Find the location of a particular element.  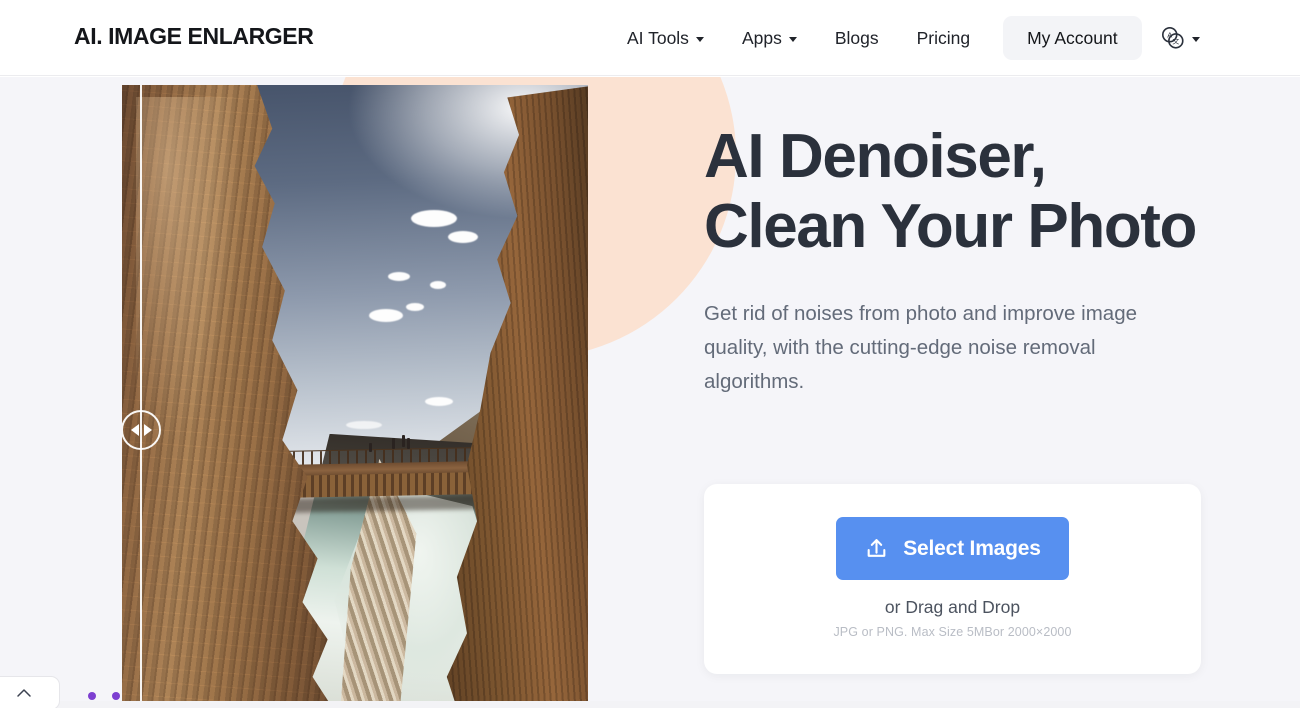

drag-and-drop-text: or Drag and Drop is located at coordinates (952, 607).